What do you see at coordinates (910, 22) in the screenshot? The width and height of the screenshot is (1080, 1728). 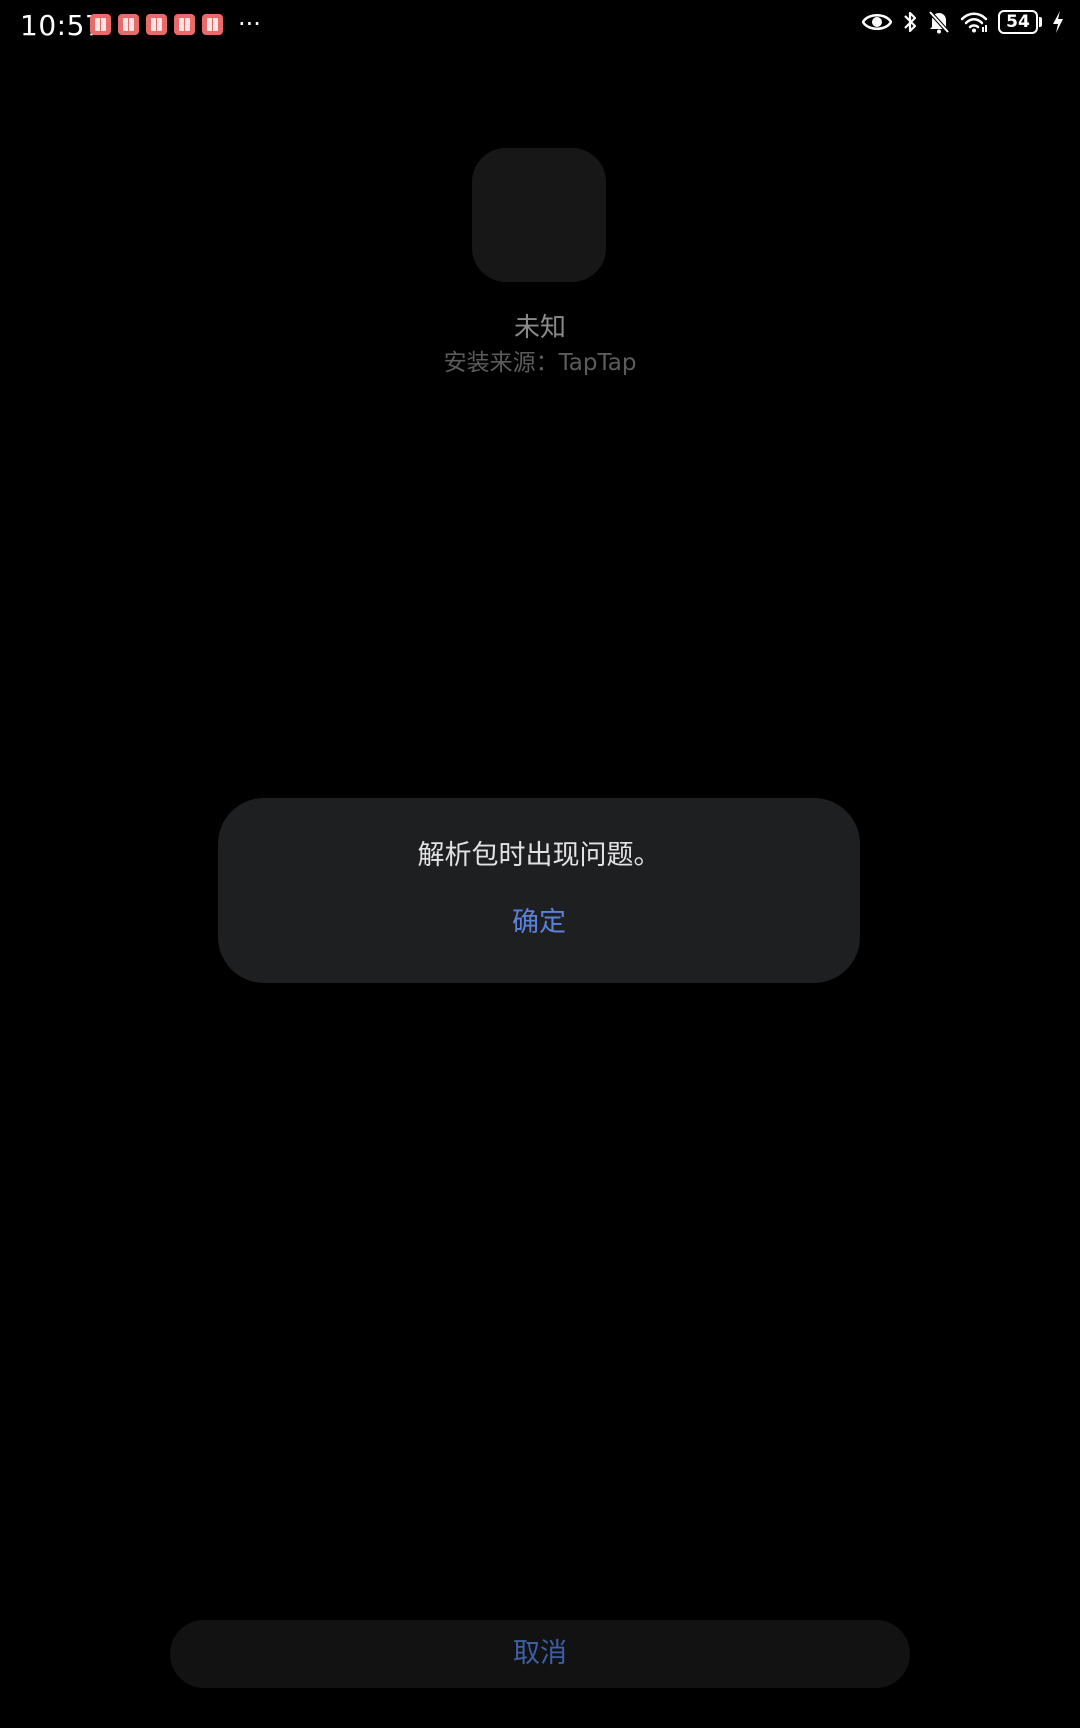 I see `bluetooth-icon` at bounding box center [910, 22].